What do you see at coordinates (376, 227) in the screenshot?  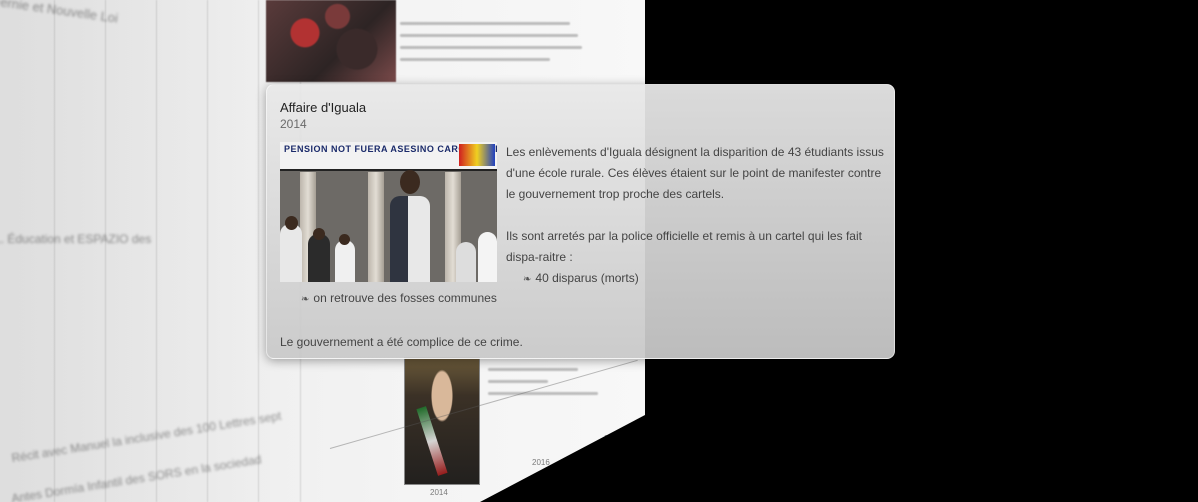 I see `photo-pillar` at bounding box center [376, 227].